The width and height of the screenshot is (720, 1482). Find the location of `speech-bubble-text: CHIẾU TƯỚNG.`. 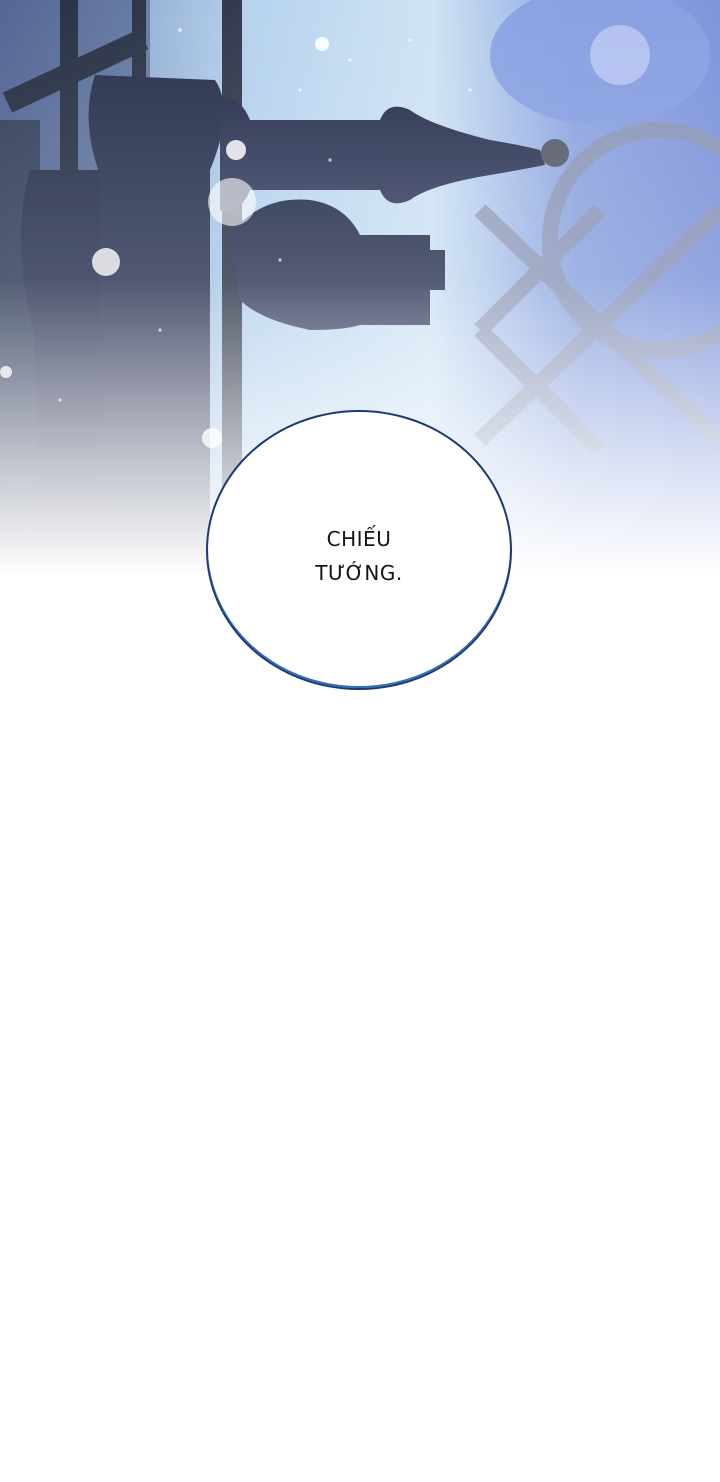

speech-bubble-text: CHIẾU TƯỚNG. is located at coordinates (359, 556).